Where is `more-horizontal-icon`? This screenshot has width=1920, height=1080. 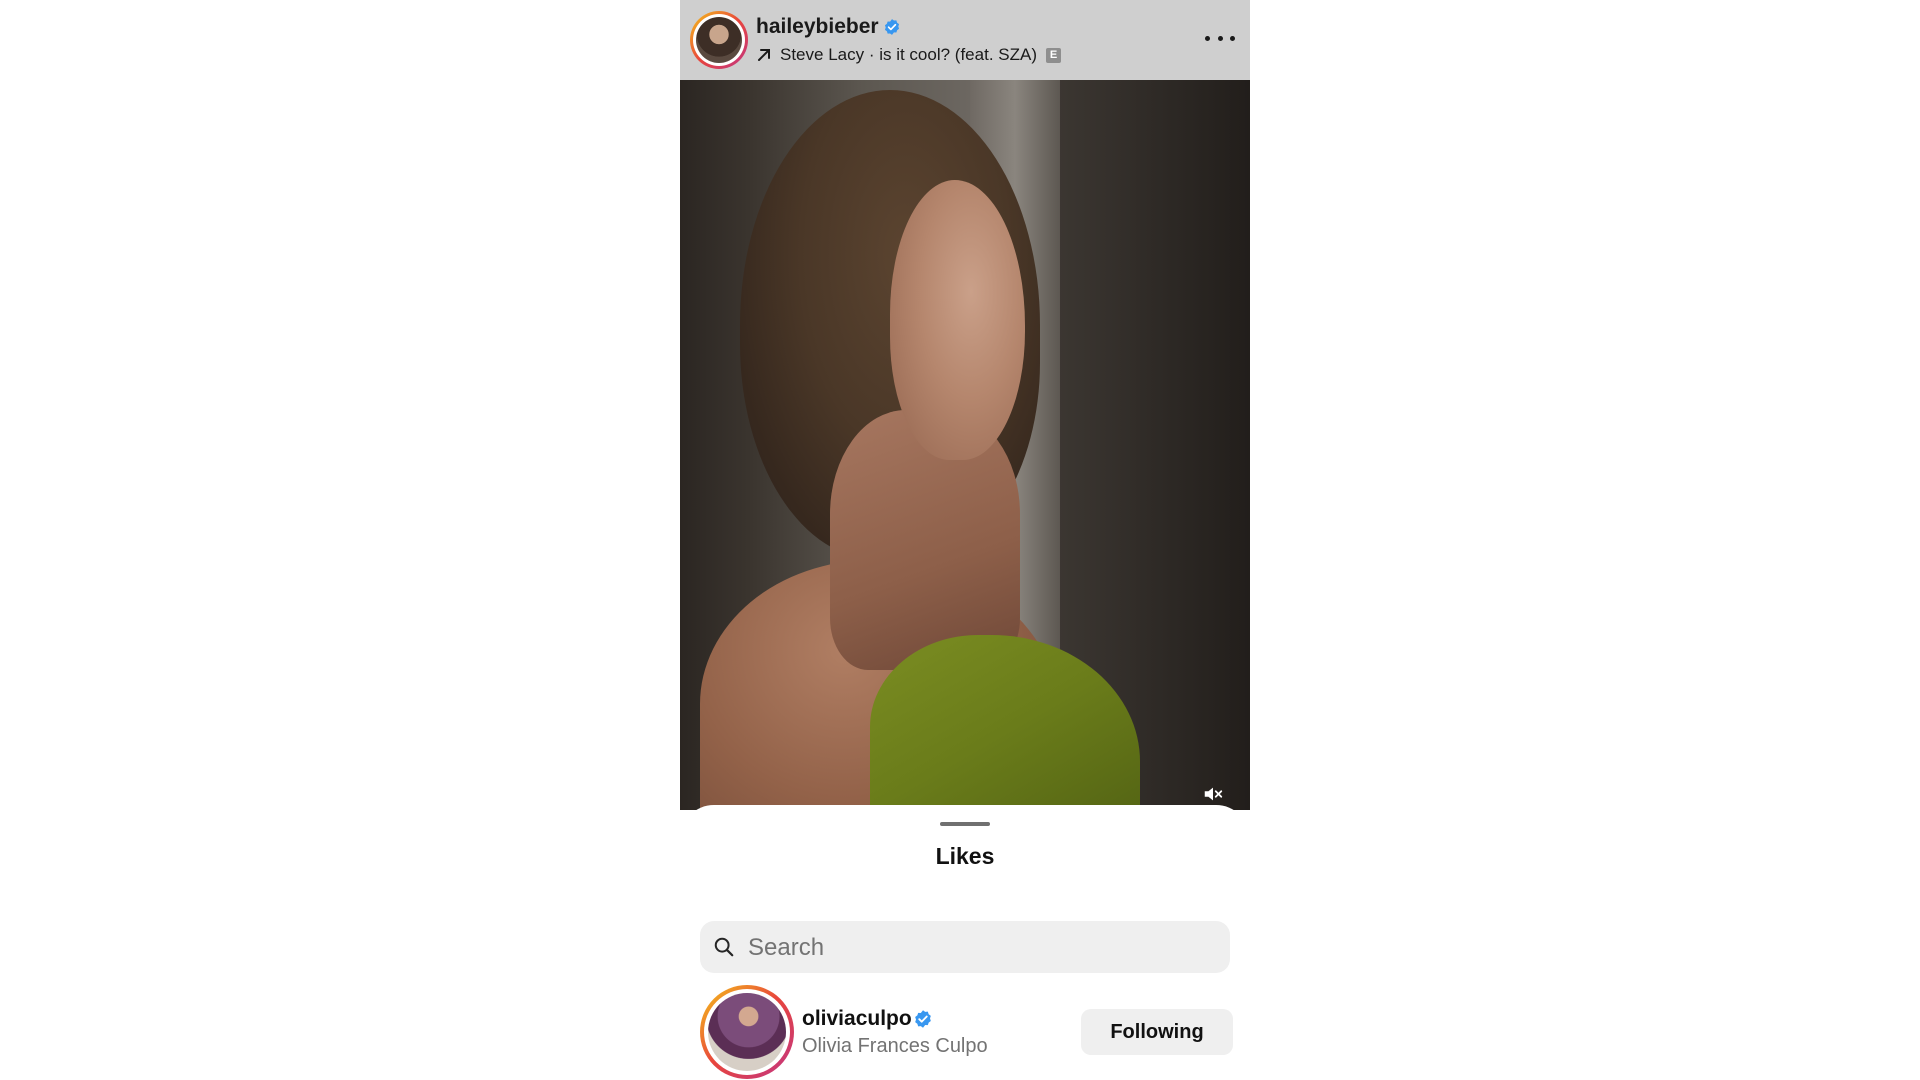
more-horizontal-icon is located at coordinates (1207, 38).